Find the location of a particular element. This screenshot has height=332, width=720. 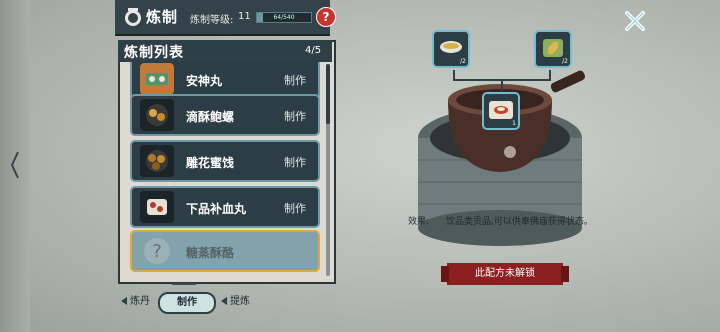

result-slot: 1 is located at coordinates (501, 111).